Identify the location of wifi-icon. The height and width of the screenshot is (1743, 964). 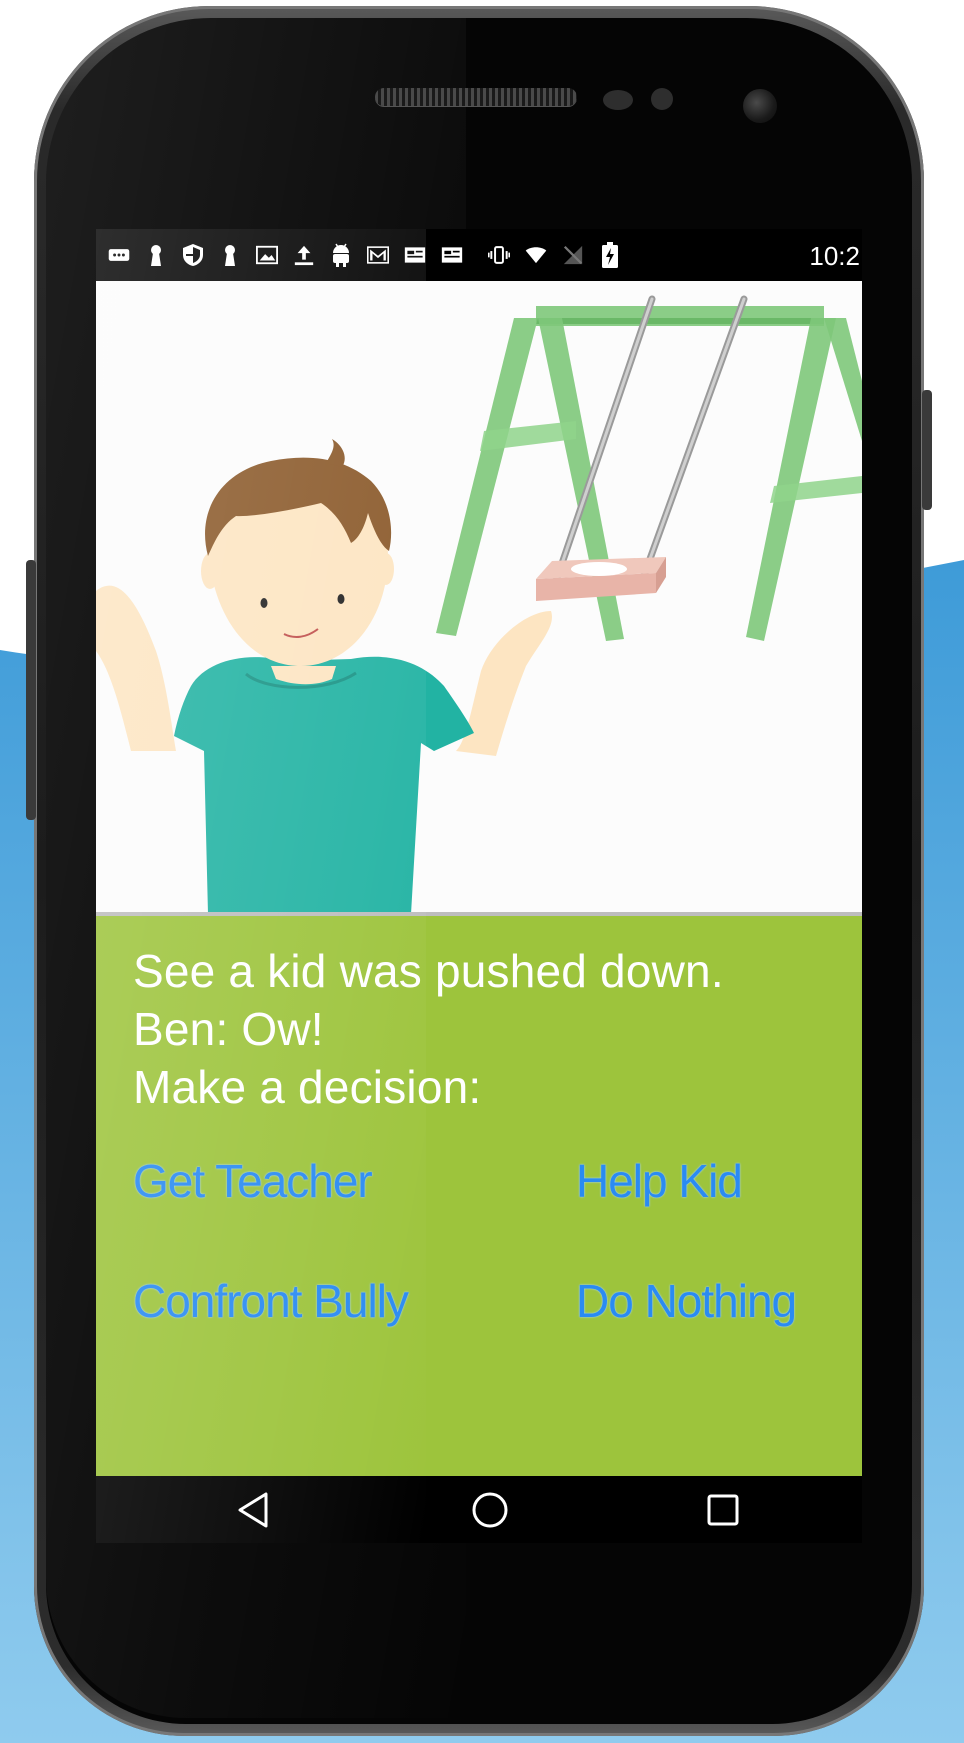
(536, 255).